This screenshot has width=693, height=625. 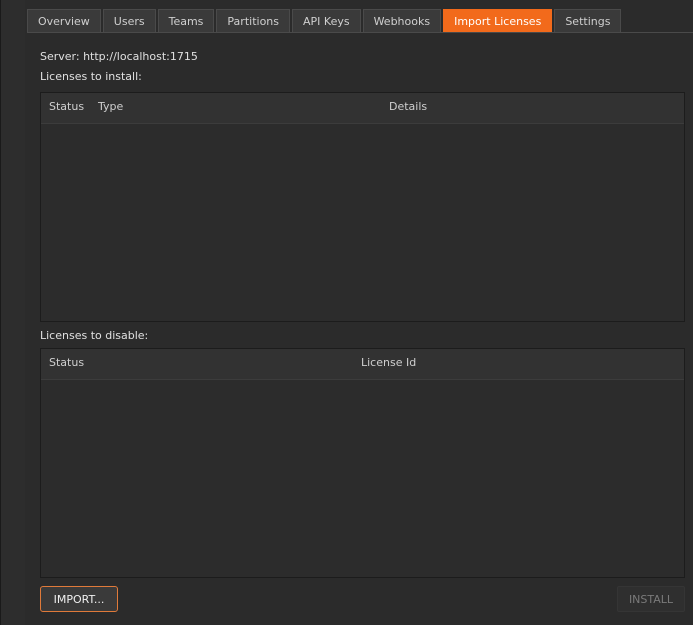 I want to click on server-address: Server: http://localhost:1715, so click(x=119, y=56).